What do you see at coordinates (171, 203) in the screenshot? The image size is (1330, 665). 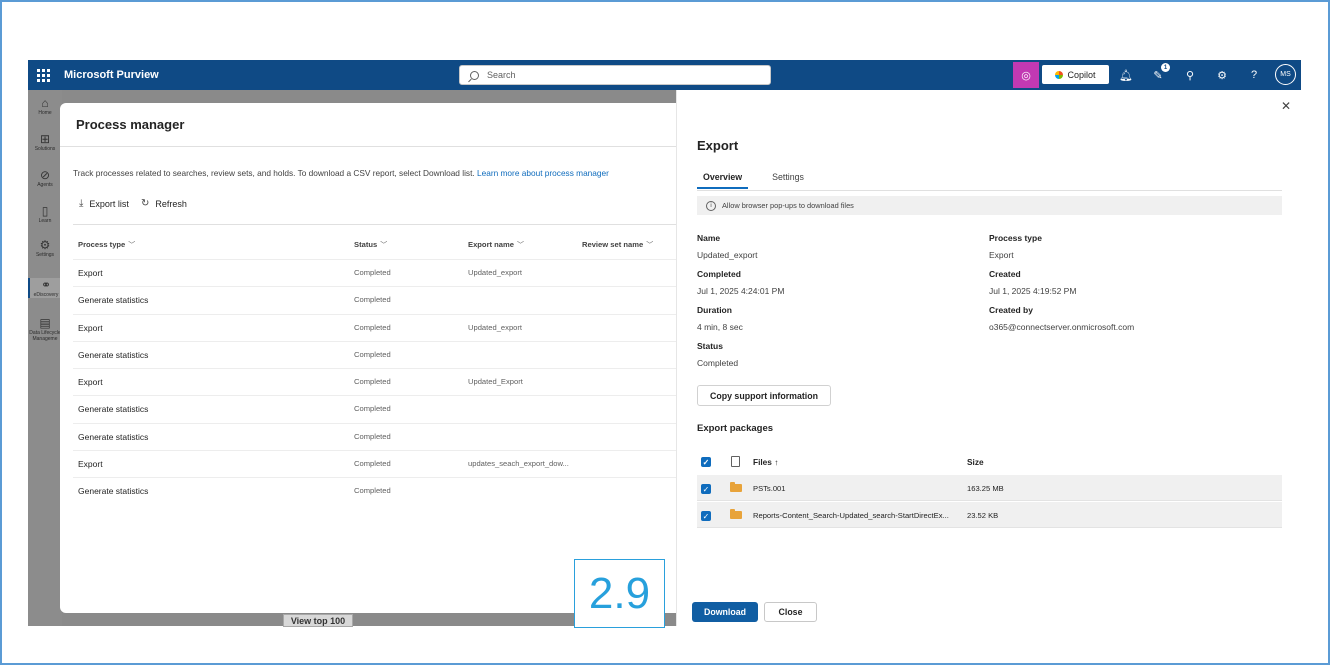 I see `refresh-label: Refresh` at bounding box center [171, 203].